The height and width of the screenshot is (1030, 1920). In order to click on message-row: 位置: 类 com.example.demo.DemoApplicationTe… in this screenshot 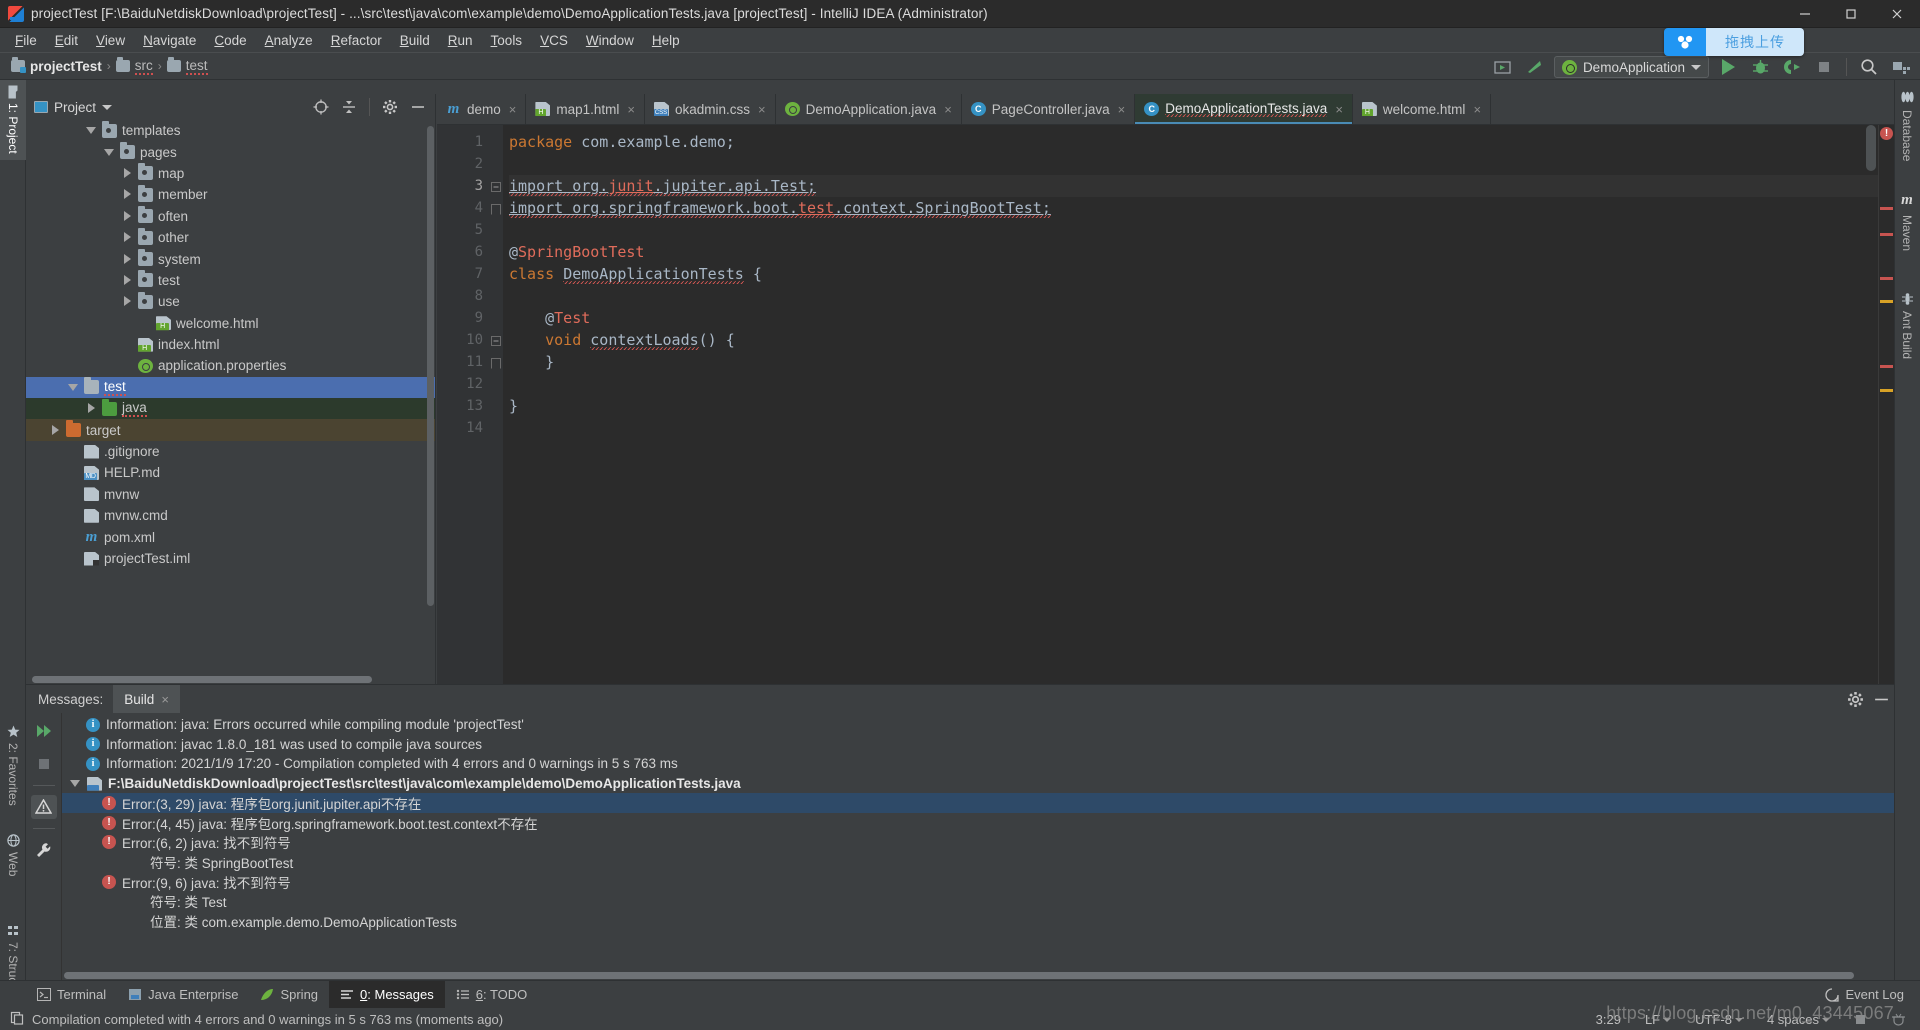, I will do `click(978, 921)`.